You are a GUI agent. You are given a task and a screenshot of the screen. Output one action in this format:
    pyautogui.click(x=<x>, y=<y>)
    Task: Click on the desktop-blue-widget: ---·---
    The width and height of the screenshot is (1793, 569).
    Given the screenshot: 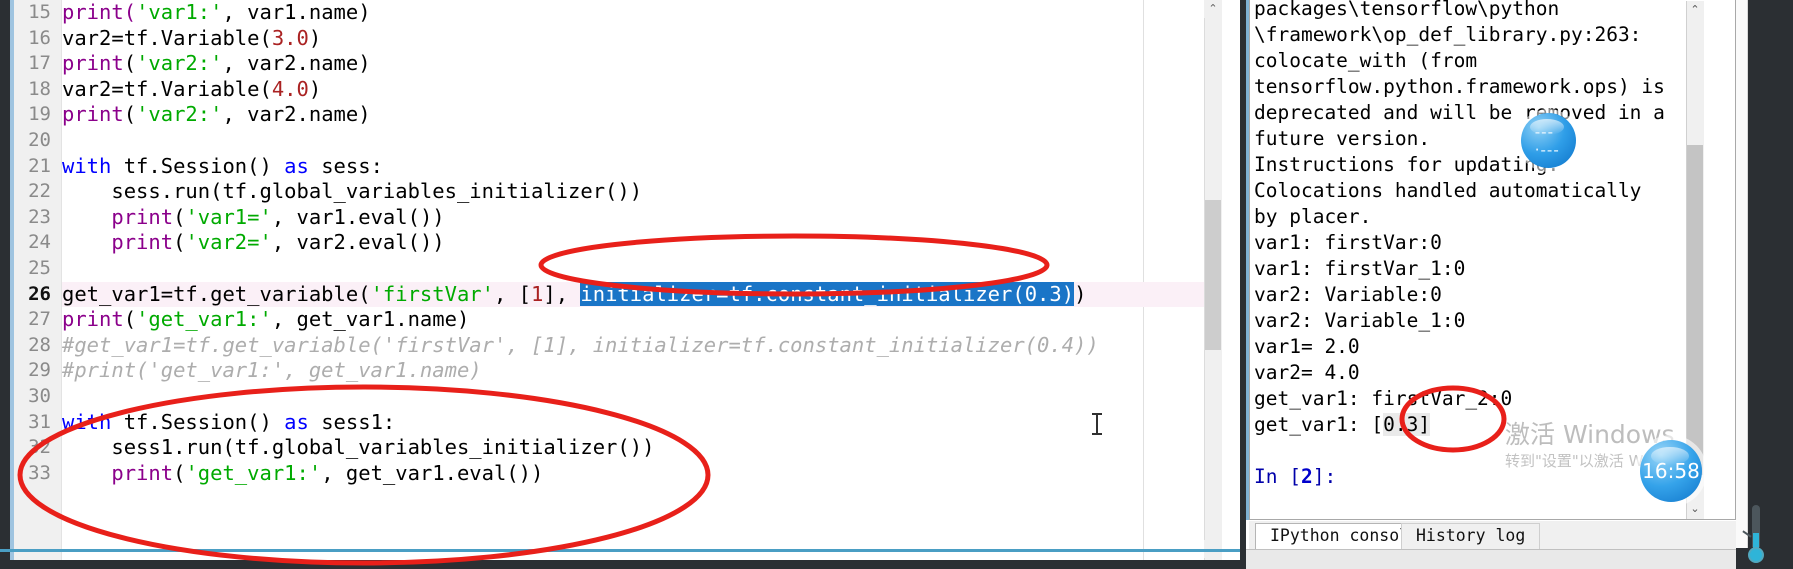 What is the action you would take?
    pyautogui.click(x=1548, y=140)
    